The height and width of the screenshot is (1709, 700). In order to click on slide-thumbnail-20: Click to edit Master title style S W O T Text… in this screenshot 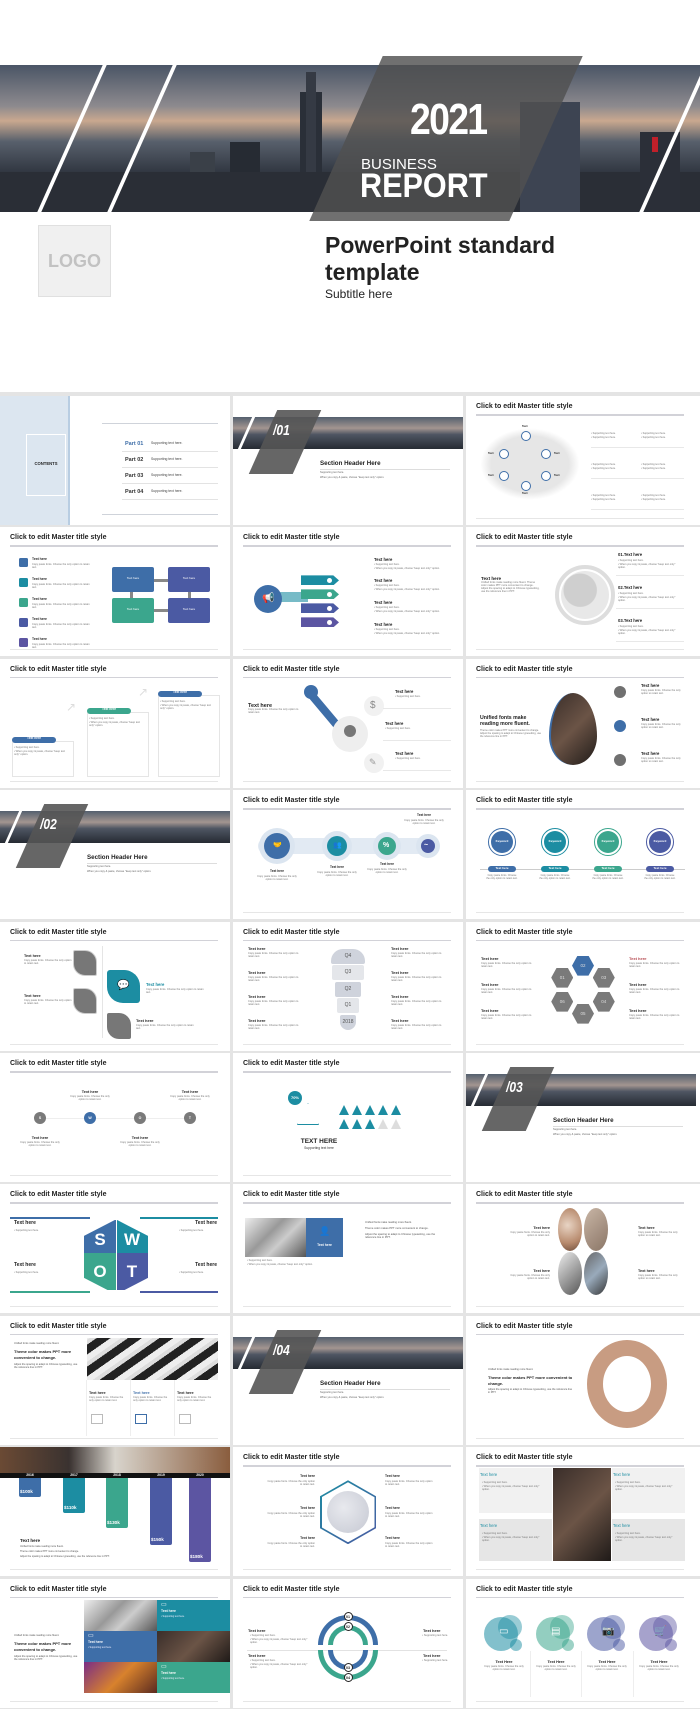, I will do `click(115, 1249)`.